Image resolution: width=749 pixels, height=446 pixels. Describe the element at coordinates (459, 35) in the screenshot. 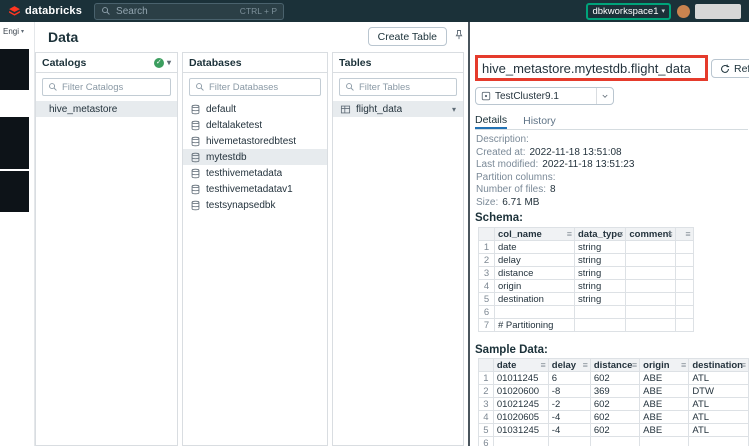

I see `pin-icon` at that location.